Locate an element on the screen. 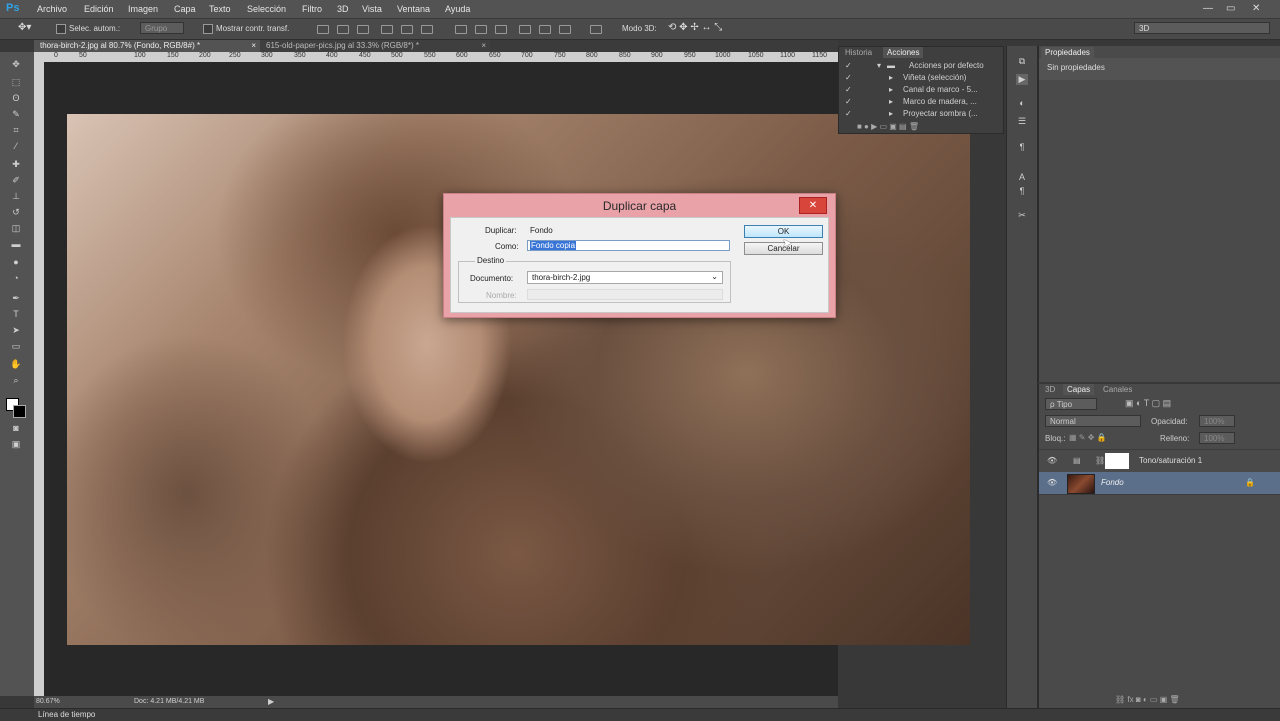  history-brush-tool-icon: ↺ is located at coordinates (16, 212).